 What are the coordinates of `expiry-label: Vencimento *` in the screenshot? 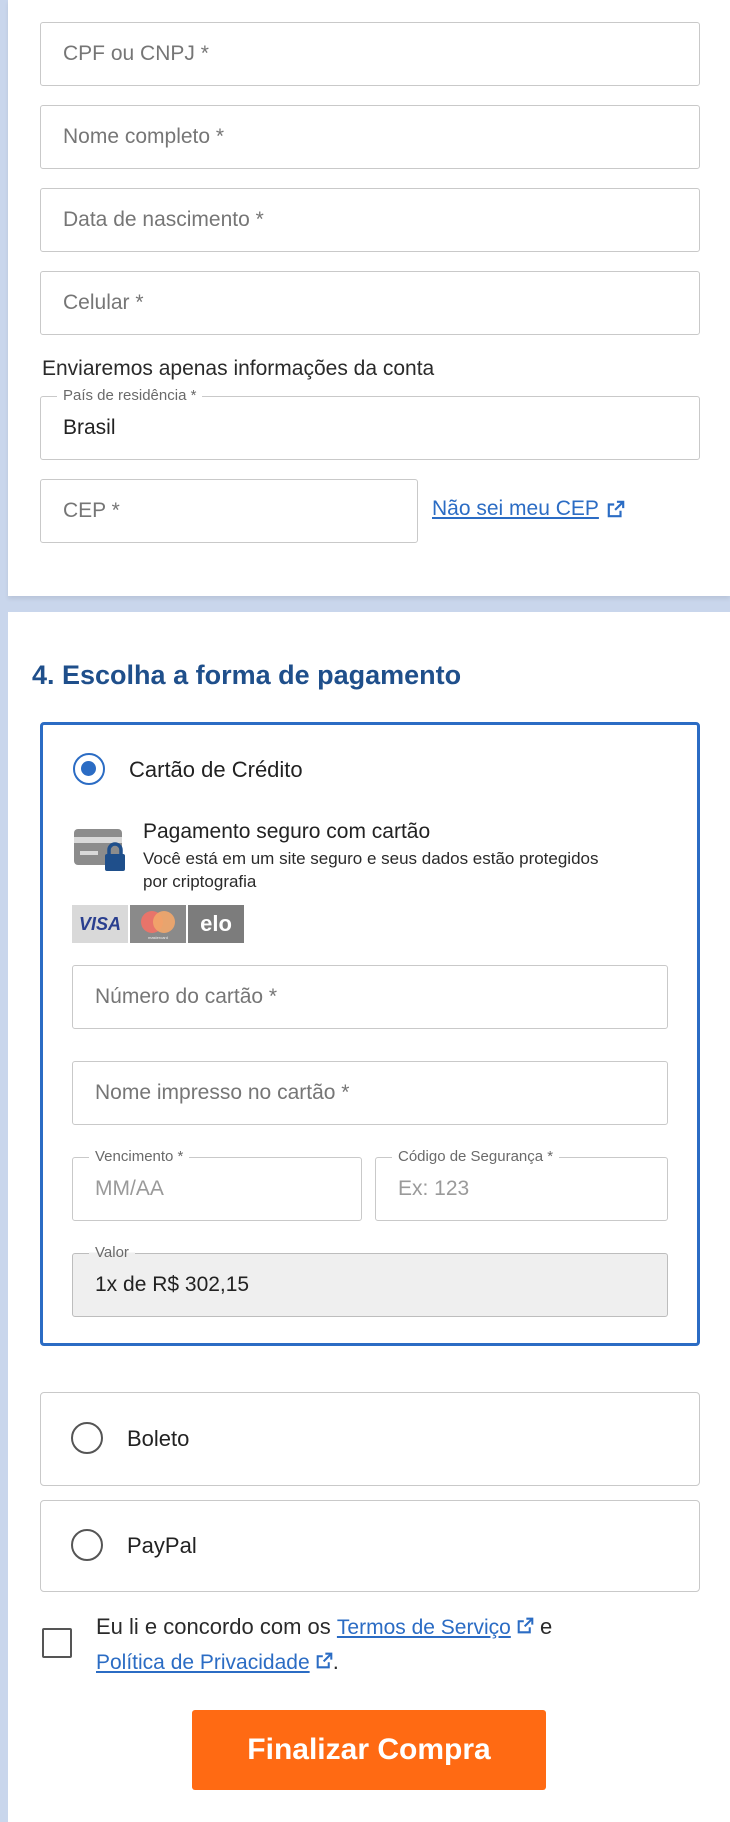 It's located at (139, 1156).